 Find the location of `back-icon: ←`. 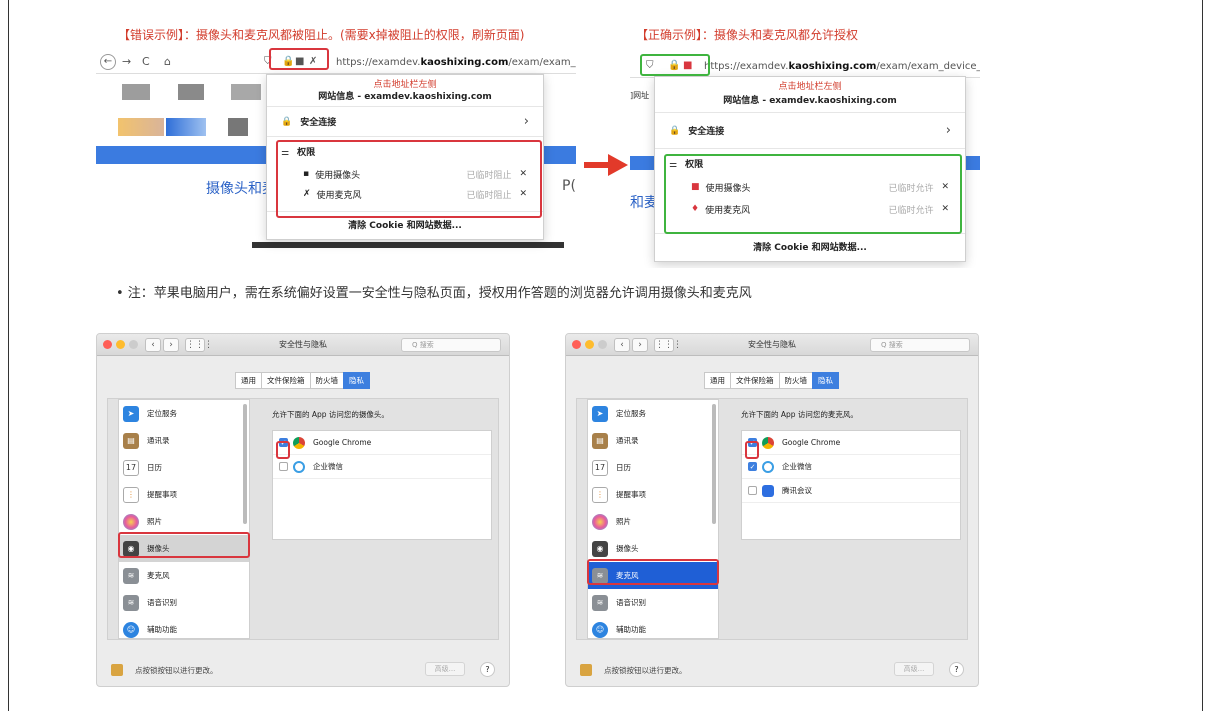

back-icon: ← is located at coordinates (108, 62).